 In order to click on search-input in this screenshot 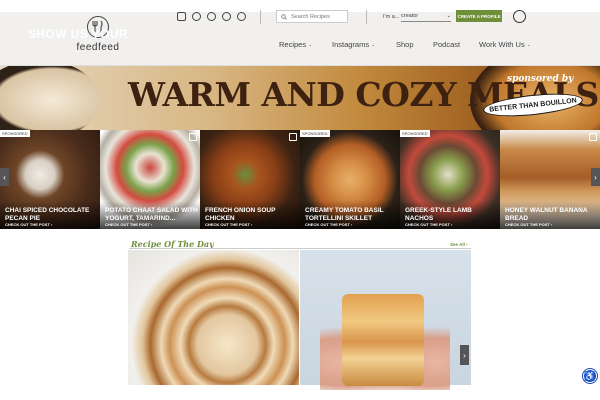, I will do `click(316, 16)`.